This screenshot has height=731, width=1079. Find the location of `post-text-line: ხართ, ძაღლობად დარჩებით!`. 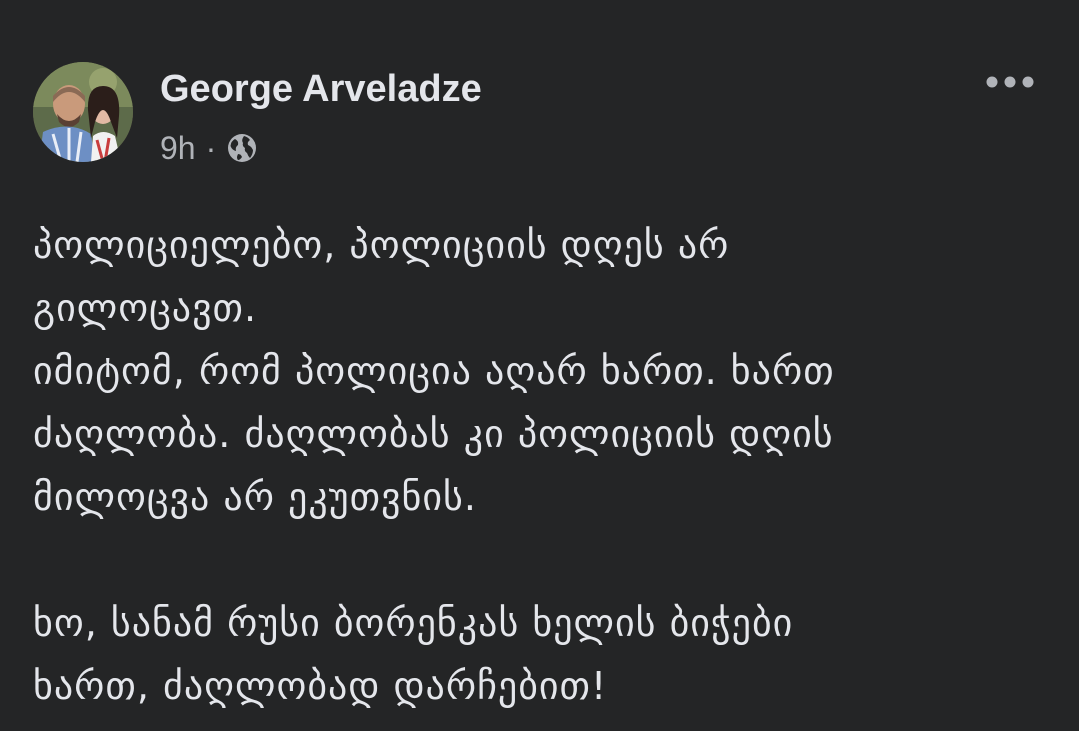

post-text-line: ხართ, ძაღლობად დარჩებით! is located at coordinates (320, 686).